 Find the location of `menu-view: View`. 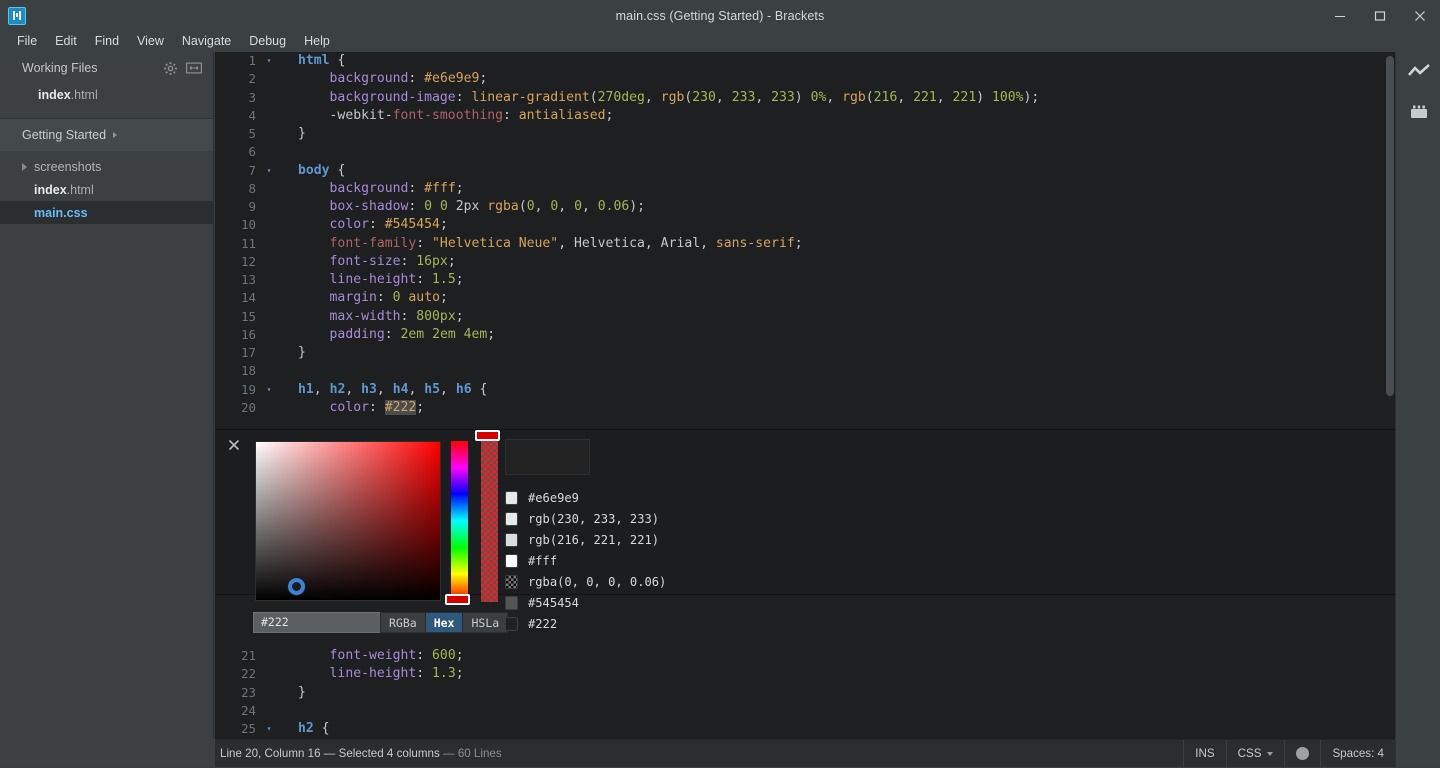

menu-view: View is located at coordinates (150, 42).